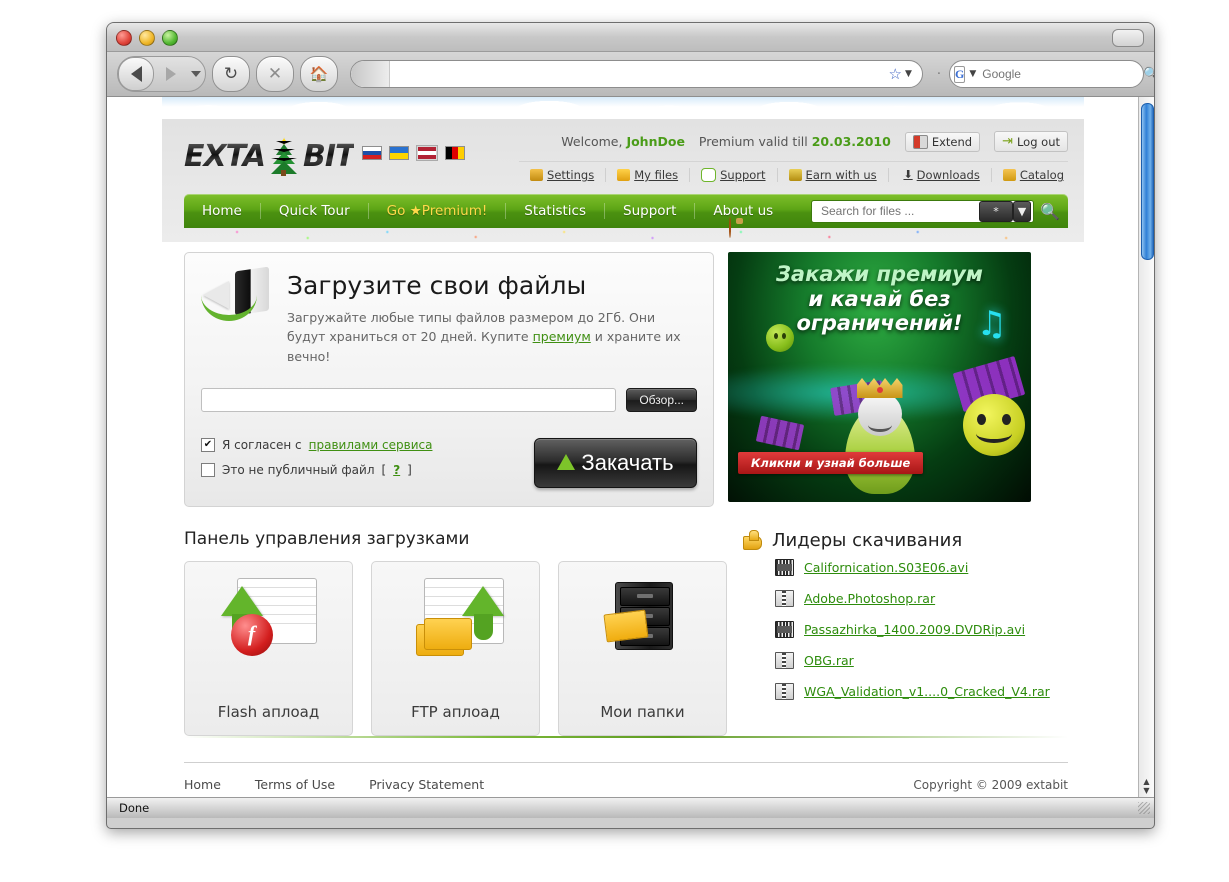 Image resolution: width=1229 pixels, height=882 pixels. Describe the element at coordinates (886, 567) in the screenshot. I see `leader-file-link: Californication.S03E06.avi` at that location.